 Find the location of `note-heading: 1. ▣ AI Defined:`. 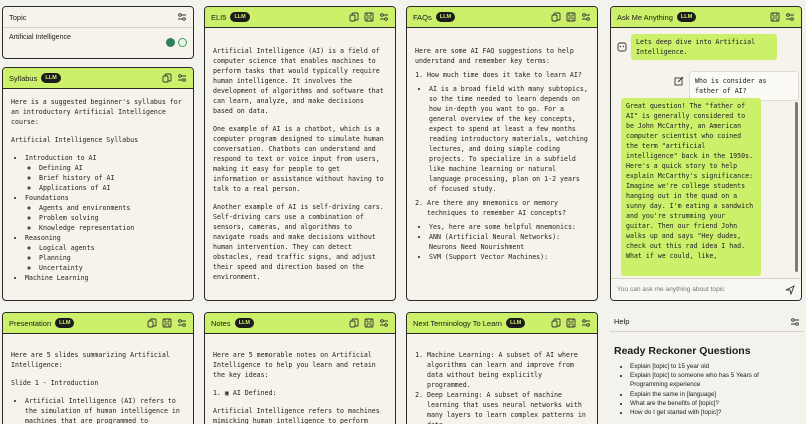

note-heading: 1. ▣ AI Defined: is located at coordinates (245, 393).